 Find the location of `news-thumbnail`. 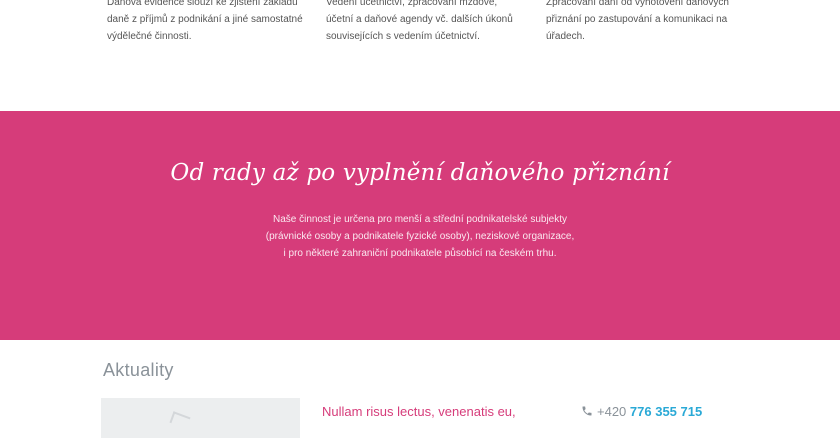

news-thumbnail is located at coordinates (200, 418).